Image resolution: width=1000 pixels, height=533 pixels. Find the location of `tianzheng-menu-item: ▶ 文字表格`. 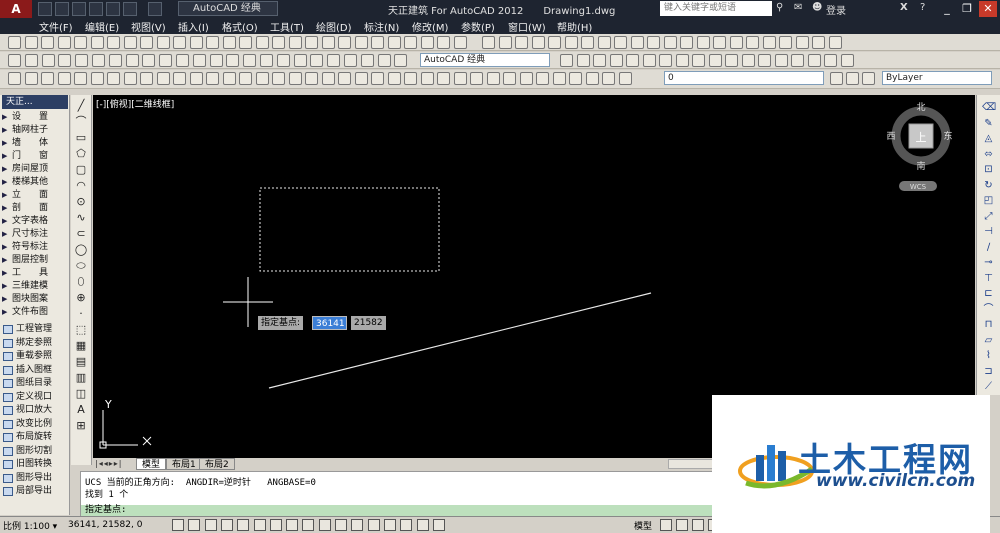

tianzheng-menu-item: ▶ 文字表格 is located at coordinates (35, 221).